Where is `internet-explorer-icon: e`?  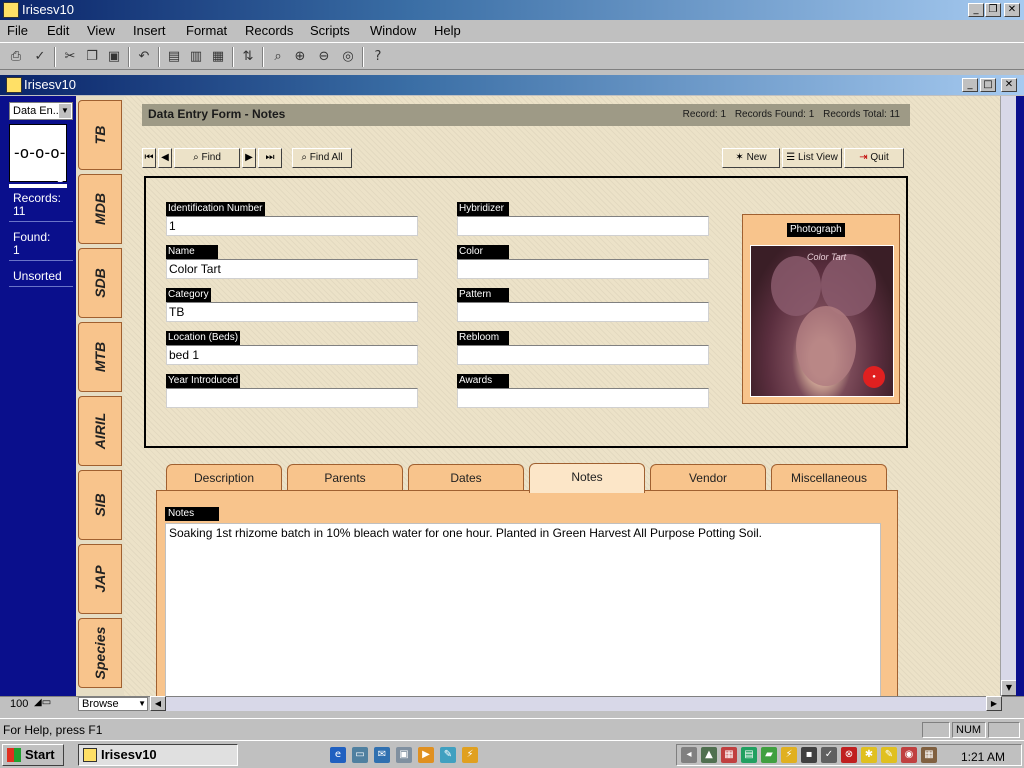
internet-explorer-icon: e is located at coordinates (338, 755).